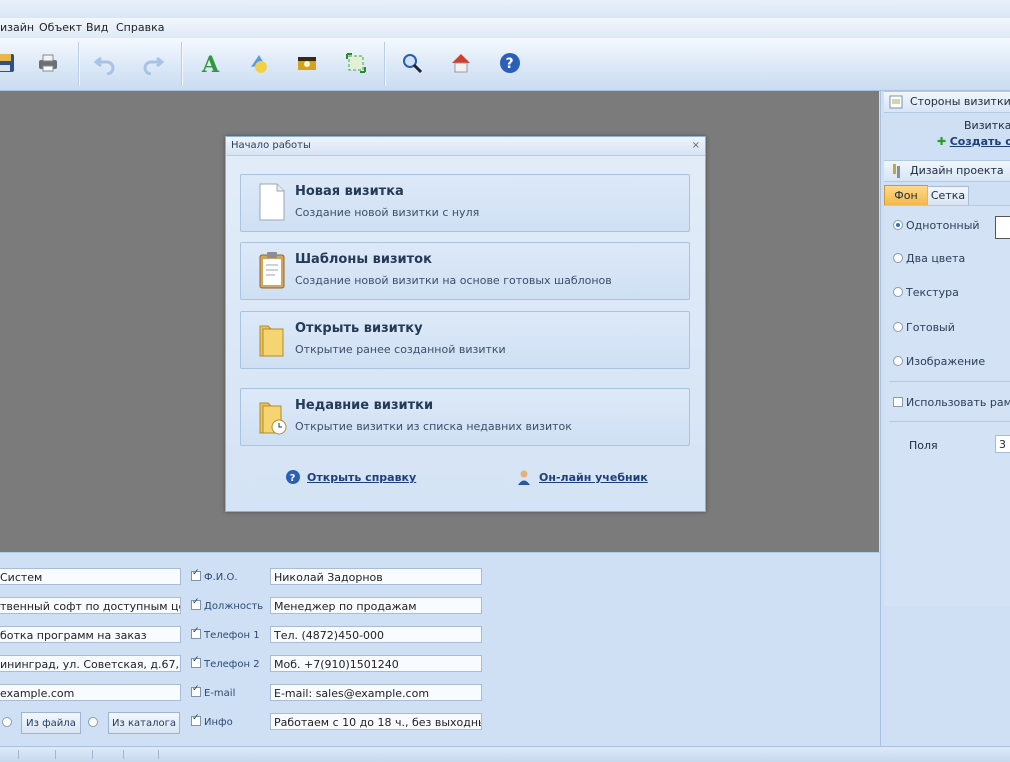 The height and width of the screenshot is (762, 1010). Describe the element at coordinates (271, 341) in the screenshot. I see `folder-icon` at that location.